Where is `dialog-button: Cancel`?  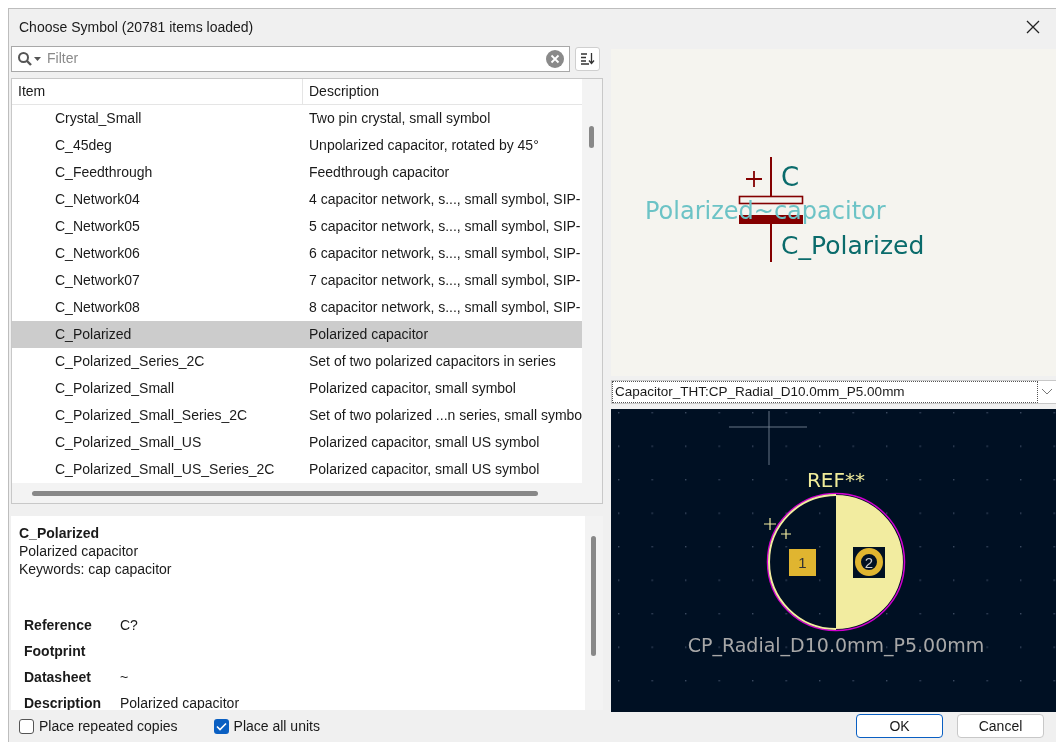
dialog-button: Cancel is located at coordinates (1000, 726).